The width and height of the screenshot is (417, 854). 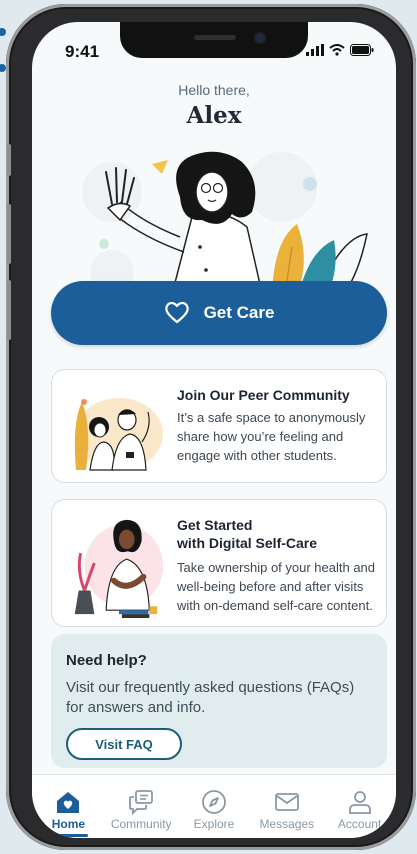 I want to click on tab-explore-label: Explore, so click(x=214, y=824).